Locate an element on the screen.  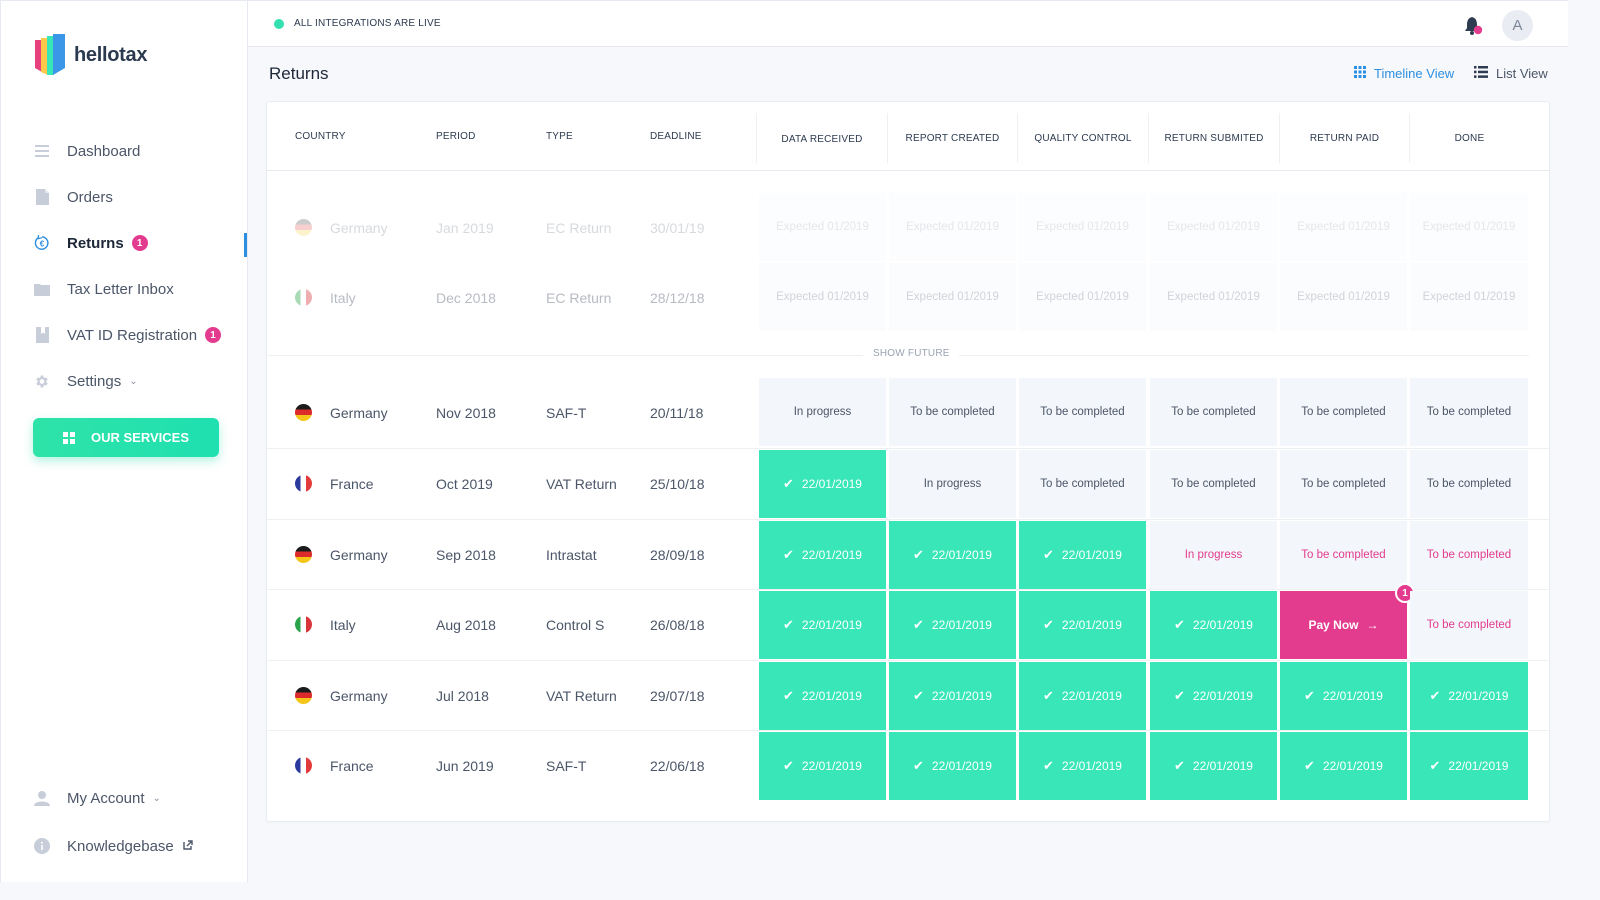
country-cell: Germany is located at coordinates (359, 413).